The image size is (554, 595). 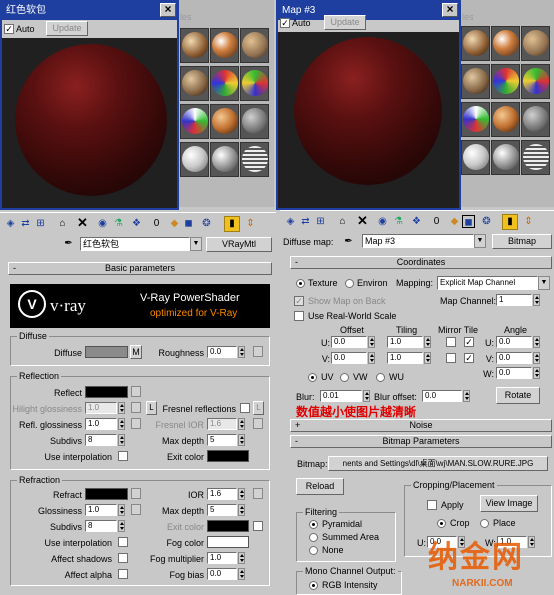 I want to click on map-name-field: Map #3, so click(x=418, y=241).